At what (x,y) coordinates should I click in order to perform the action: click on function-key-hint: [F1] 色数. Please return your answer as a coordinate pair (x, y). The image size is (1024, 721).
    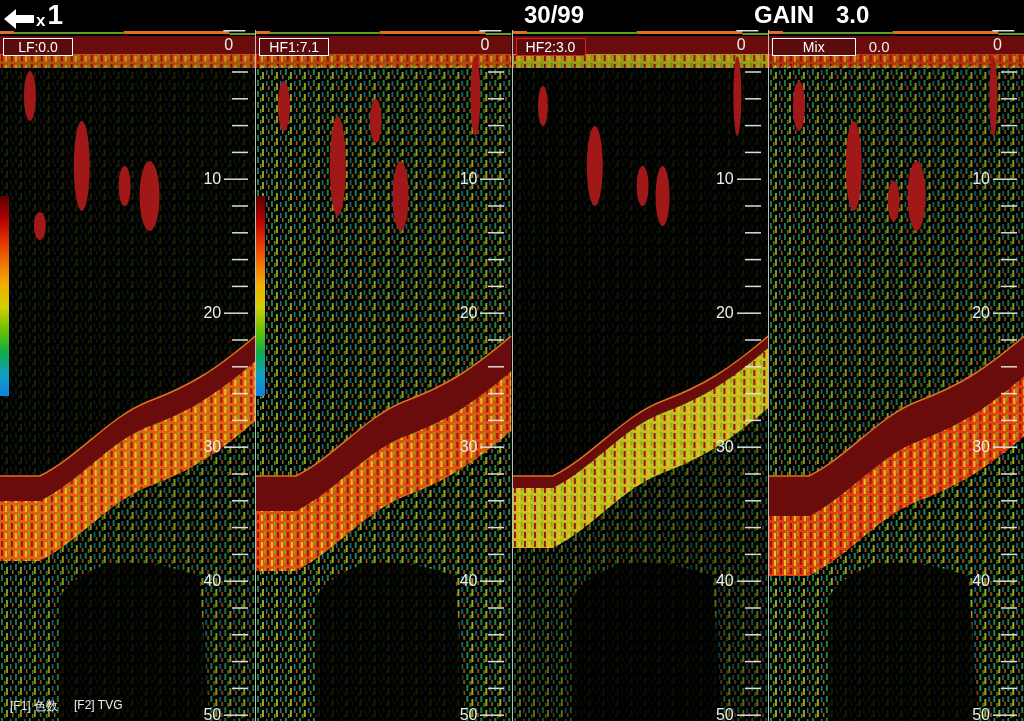
    Looking at the image, I should click on (34, 706).